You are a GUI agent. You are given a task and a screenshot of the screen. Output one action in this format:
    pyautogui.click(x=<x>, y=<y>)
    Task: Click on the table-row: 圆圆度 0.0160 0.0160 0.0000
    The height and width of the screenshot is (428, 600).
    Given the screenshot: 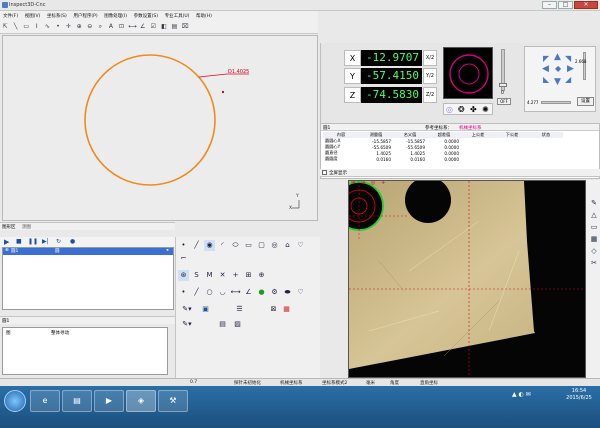 What is the action you would take?
    pyautogui.click(x=443, y=159)
    